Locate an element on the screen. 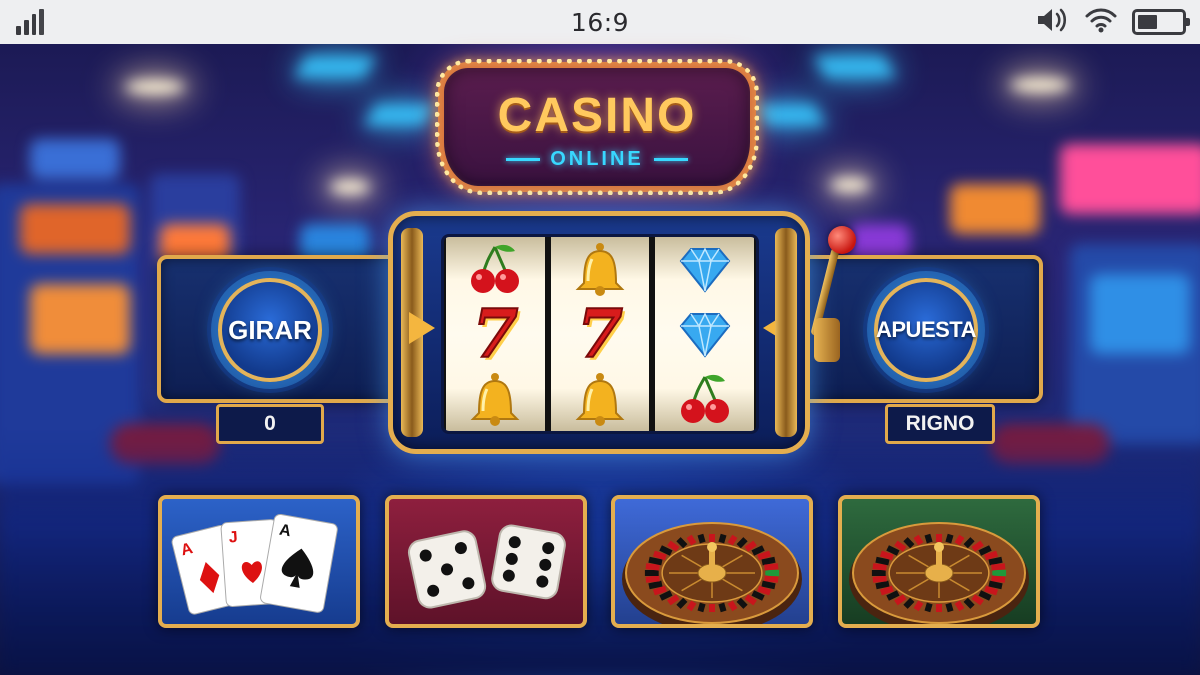 The image size is (1200, 675). status-bar: 16:9 is located at coordinates (600, 22).